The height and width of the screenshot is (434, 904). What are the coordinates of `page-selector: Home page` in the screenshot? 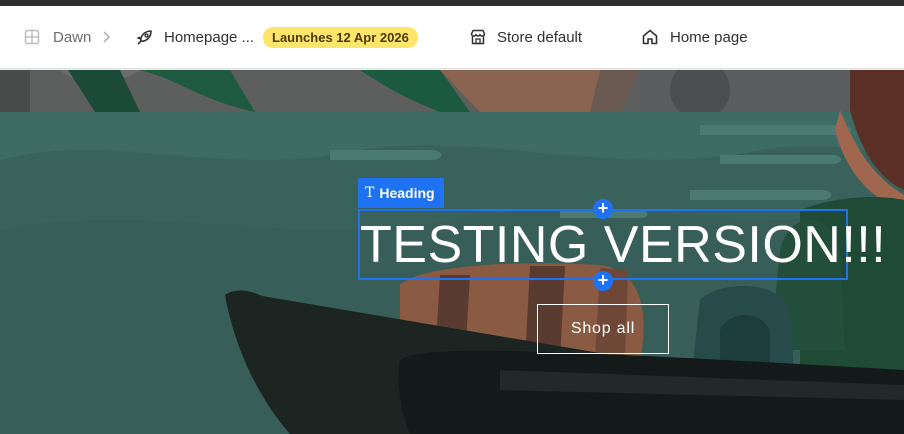 It's located at (694, 37).